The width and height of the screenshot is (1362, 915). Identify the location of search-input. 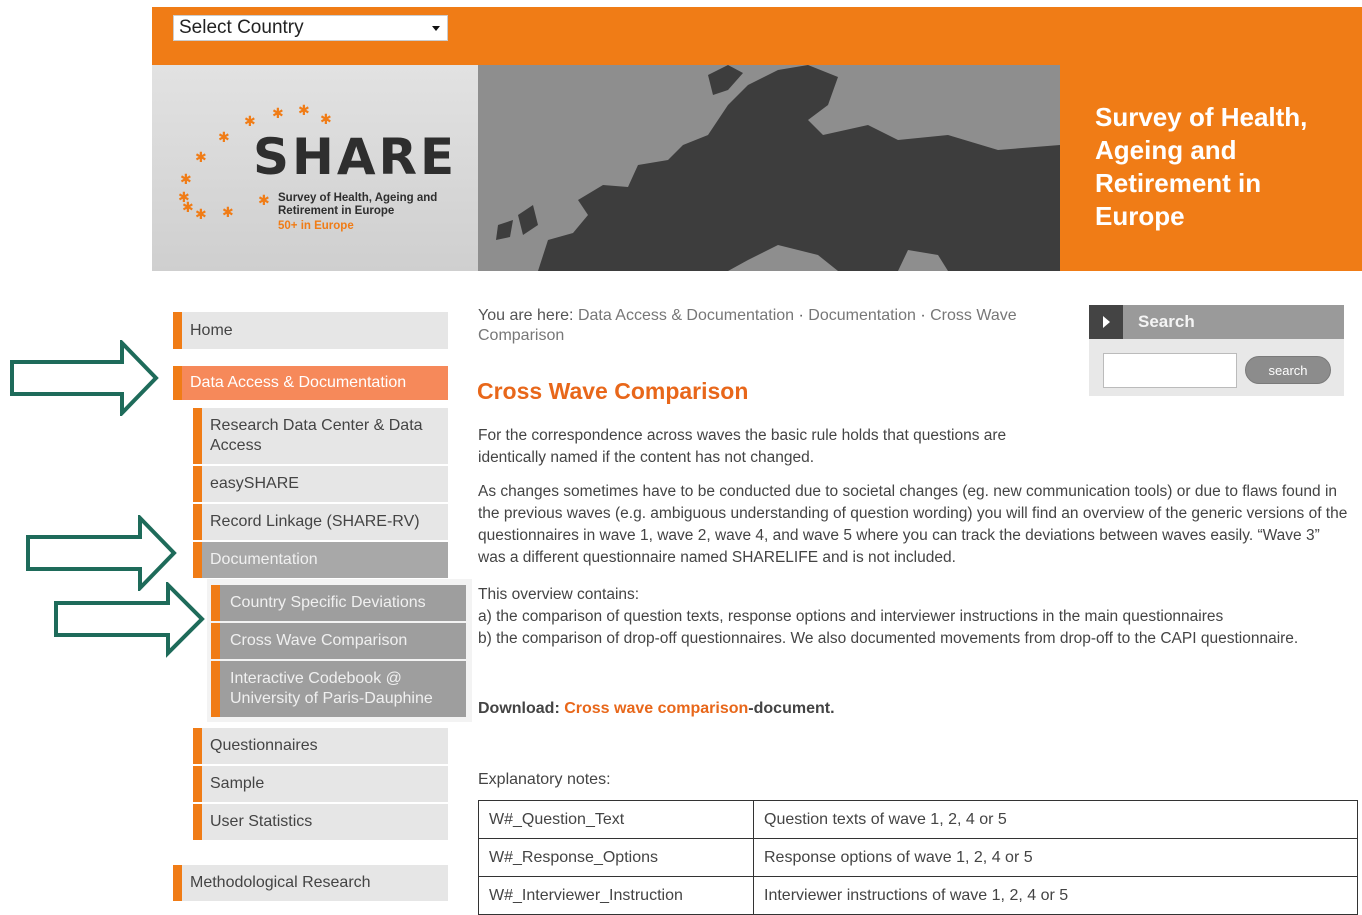
(1170, 370).